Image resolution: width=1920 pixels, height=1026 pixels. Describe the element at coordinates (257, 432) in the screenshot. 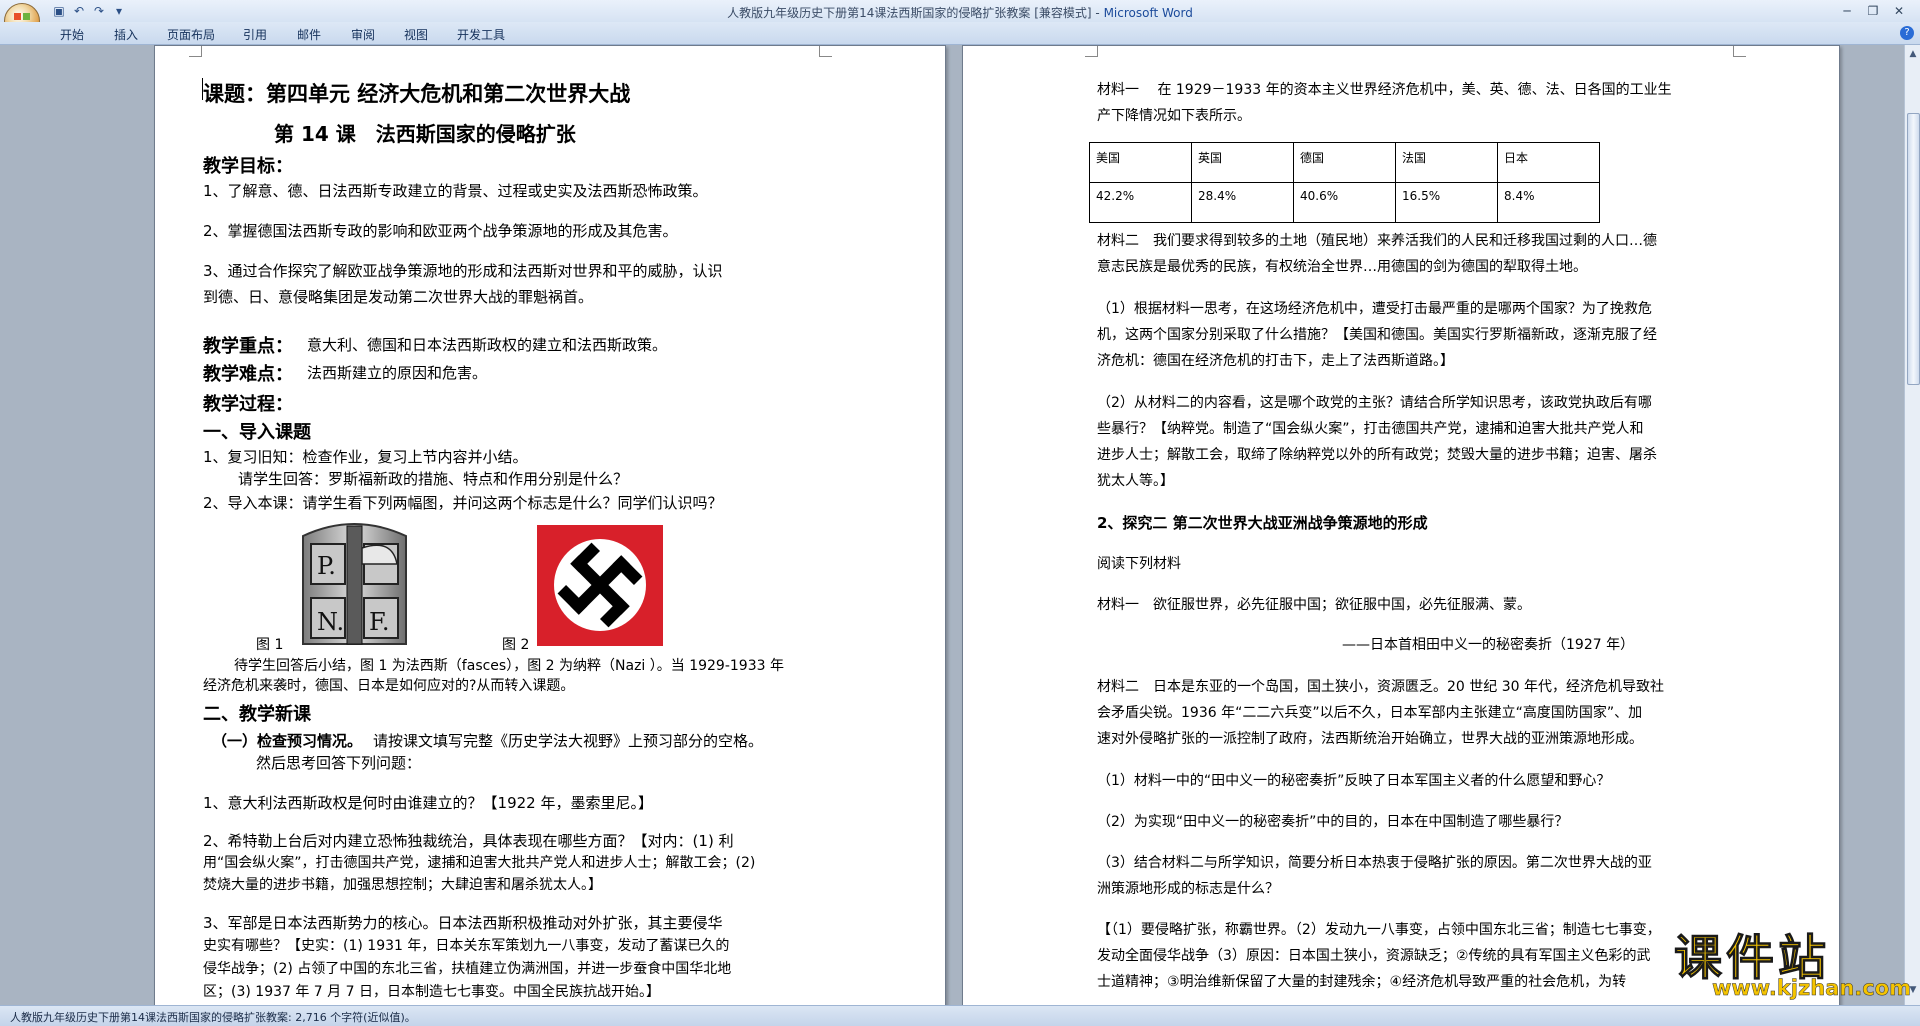

I see `section-heading: 一、导入课题` at that location.